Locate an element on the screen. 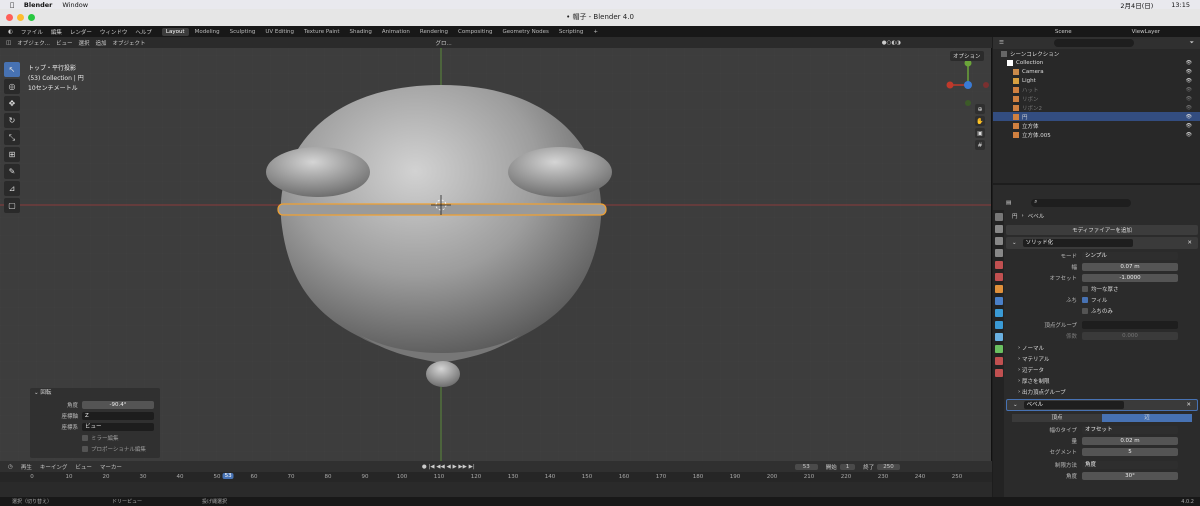 The width and height of the screenshot is (1200, 506). scene-collection-row: シーンコレクション is located at coordinates (1096, 53).